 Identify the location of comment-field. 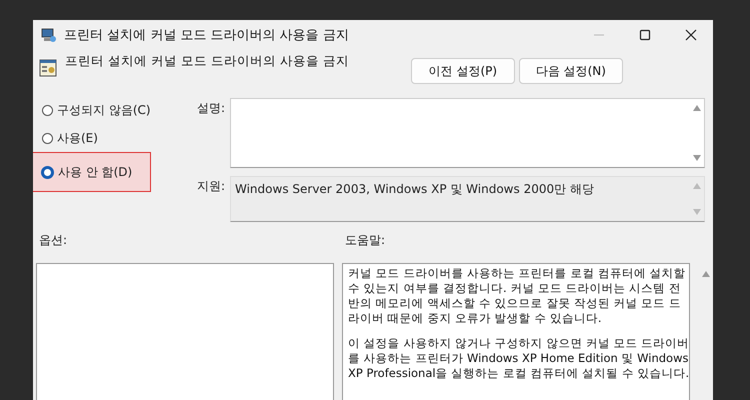
(467, 133).